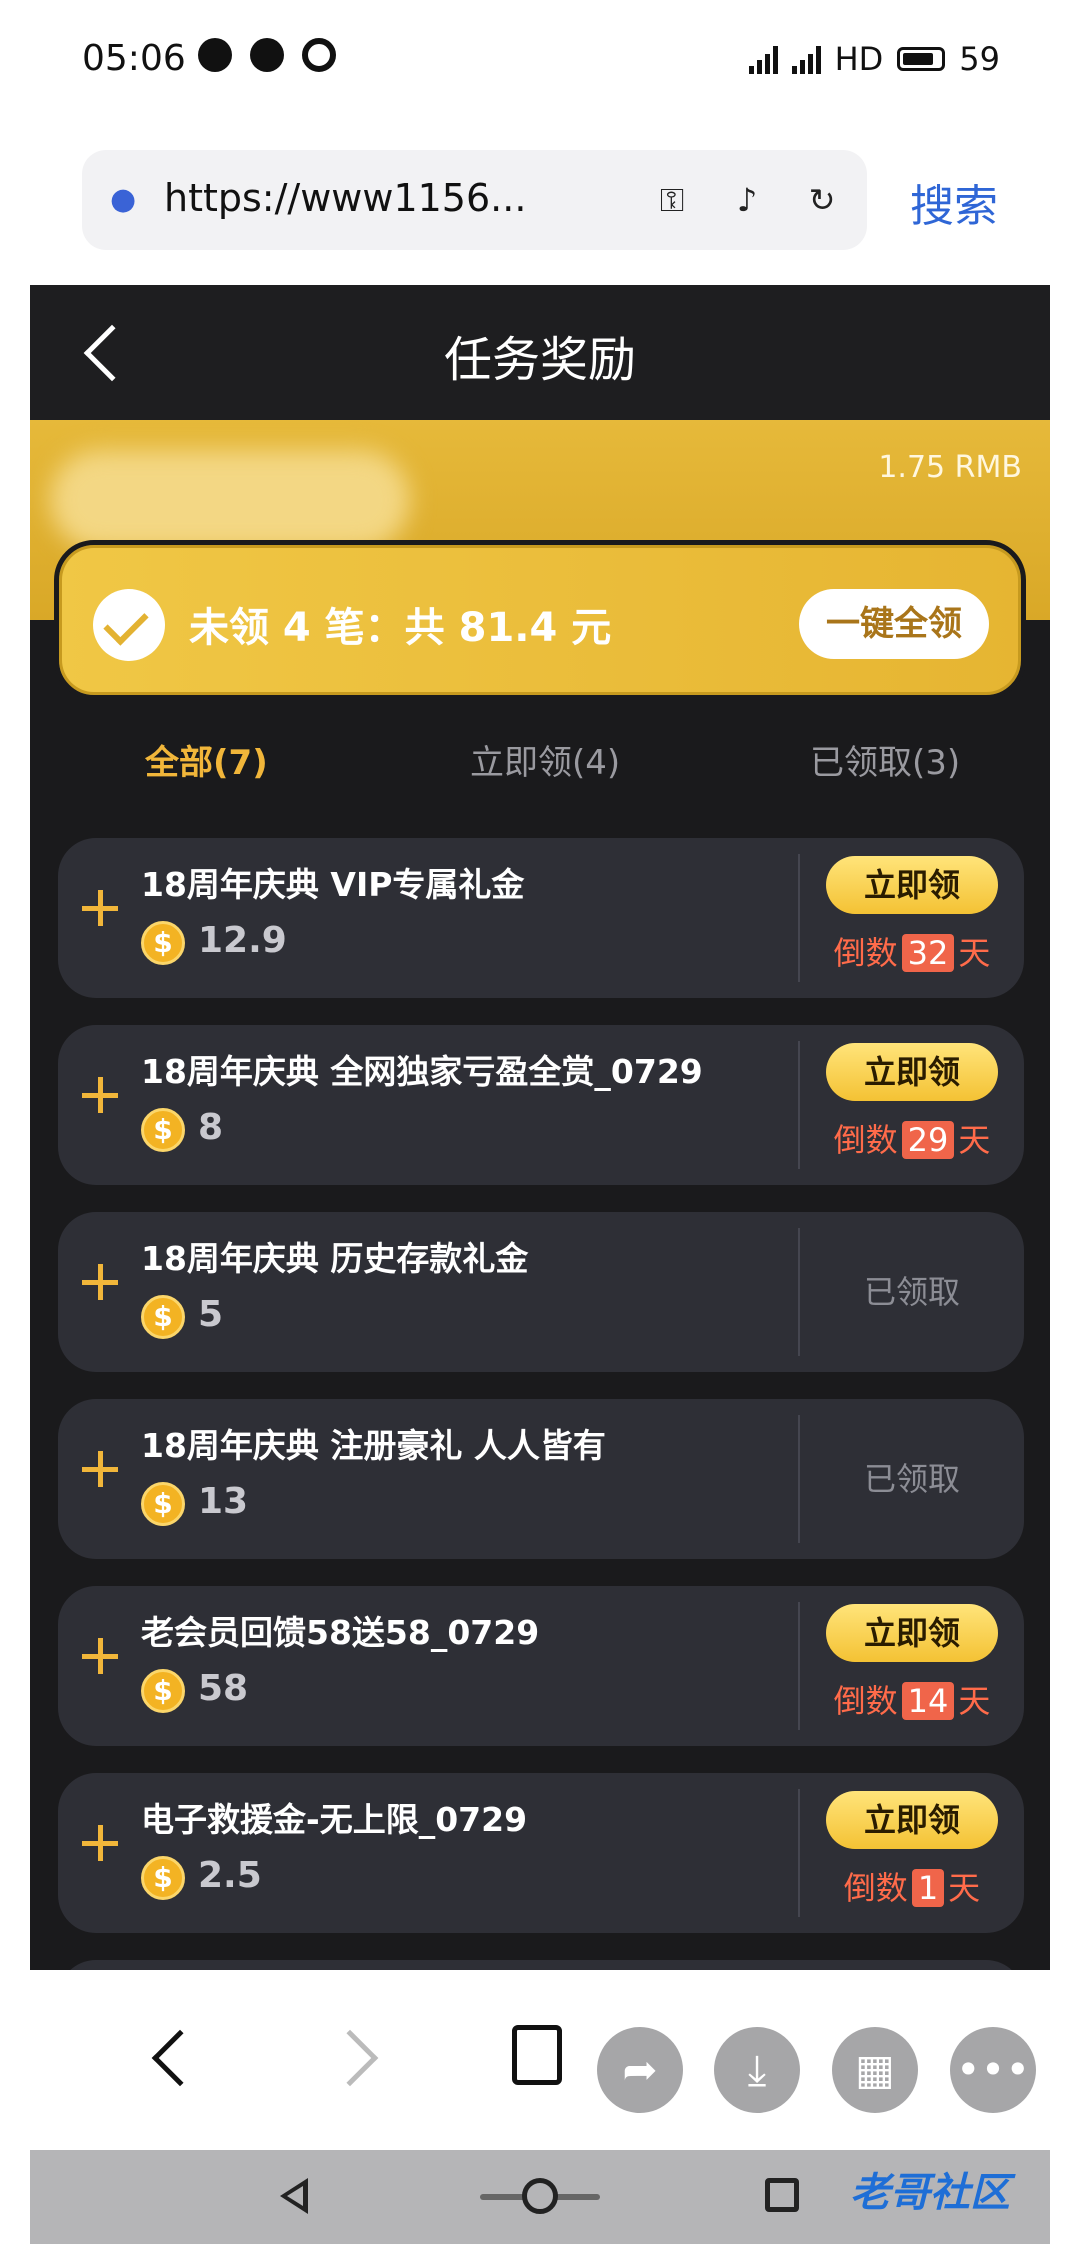  What do you see at coordinates (539, 360) in the screenshot?
I see `page-title: 任务奖励` at bounding box center [539, 360].